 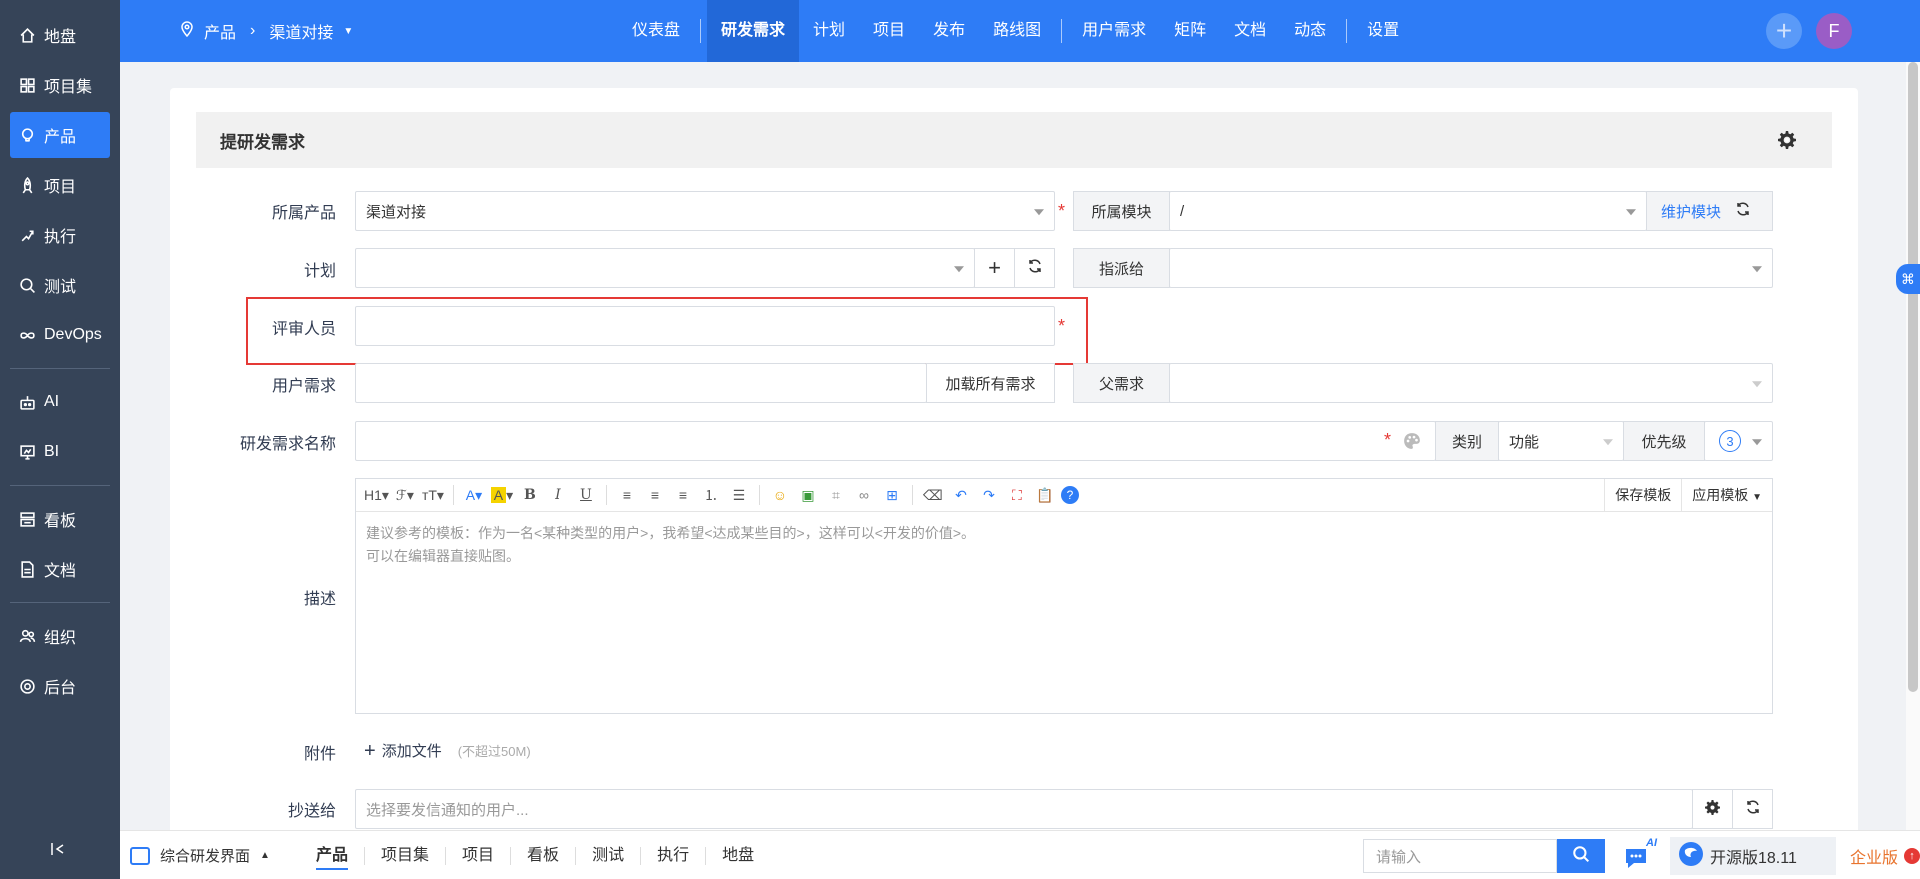 What do you see at coordinates (502, 495) in the screenshot?
I see `highlight-color-icon: A ▾` at bounding box center [502, 495].